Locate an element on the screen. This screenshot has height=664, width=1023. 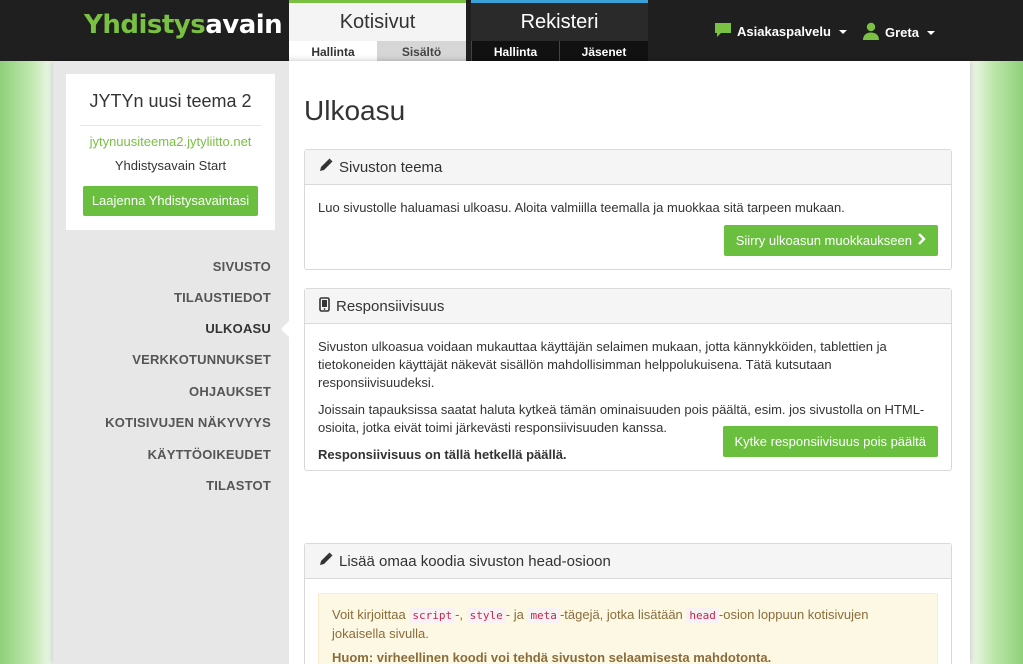
logo-part2: avain is located at coordinates (244, 25).